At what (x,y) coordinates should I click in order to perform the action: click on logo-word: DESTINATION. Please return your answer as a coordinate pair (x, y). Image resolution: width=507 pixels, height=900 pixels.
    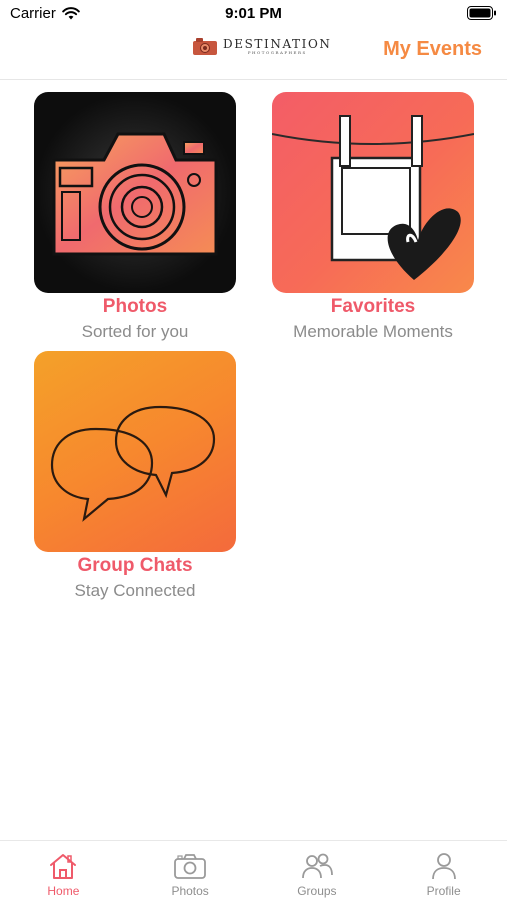
    Looking at the image, I should click on (277, 43).